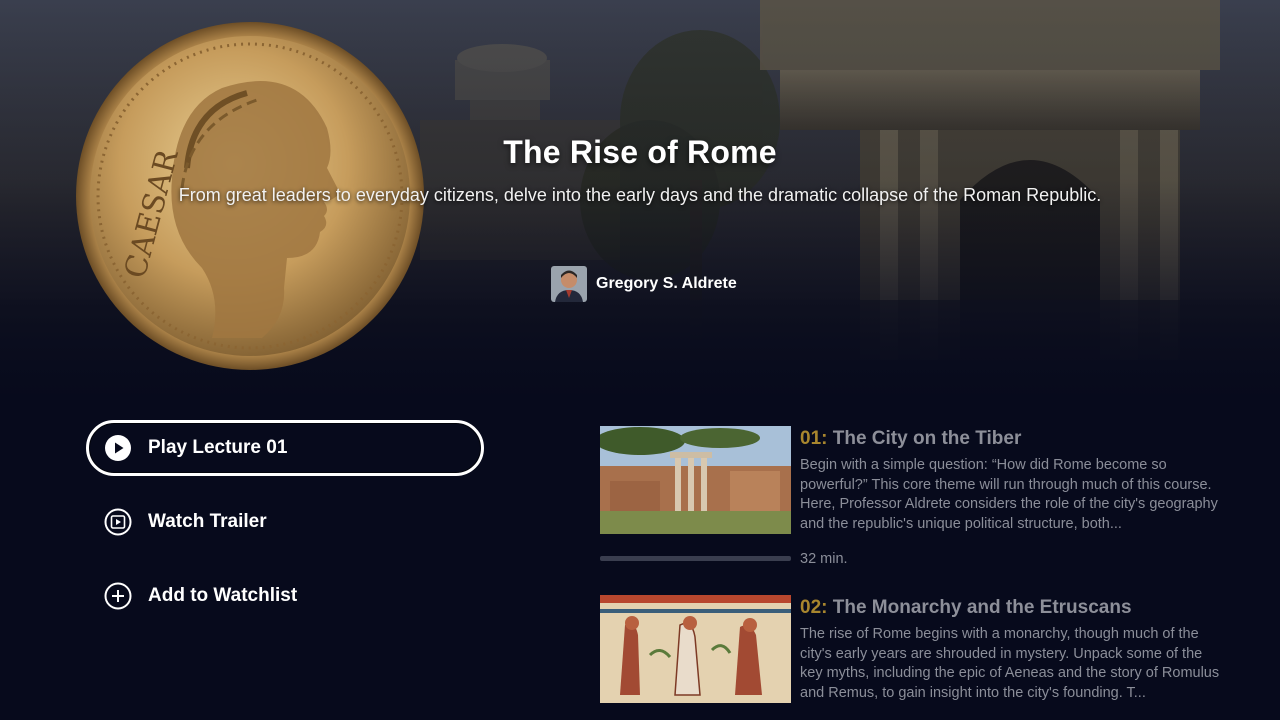 The height and width of the screenshot is (720, 1280). Describe the element at coordinates (207, 521) in the screenshot. I see `watch-trailer-label: Watch Trailer` at that location.